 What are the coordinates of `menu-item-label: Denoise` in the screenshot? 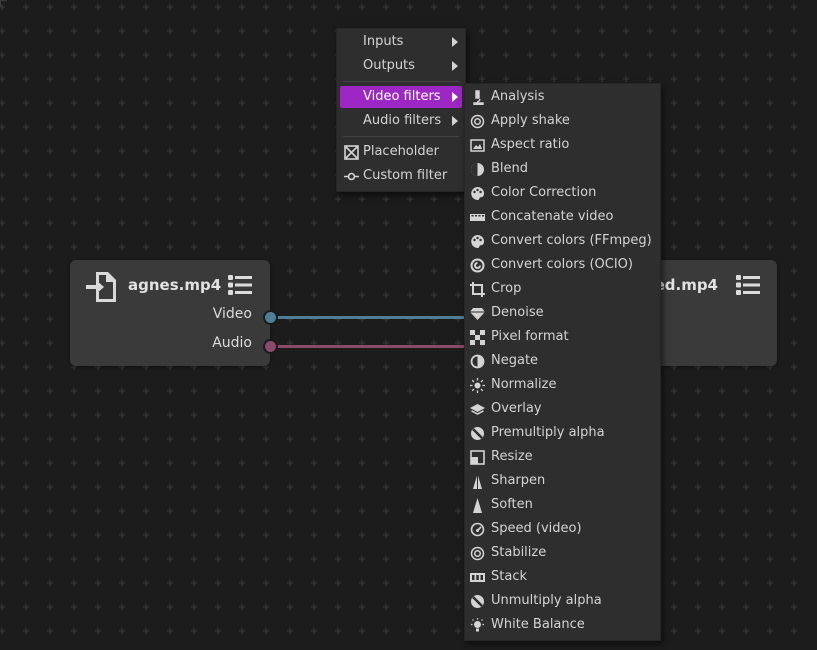 It's located at (517, 312).